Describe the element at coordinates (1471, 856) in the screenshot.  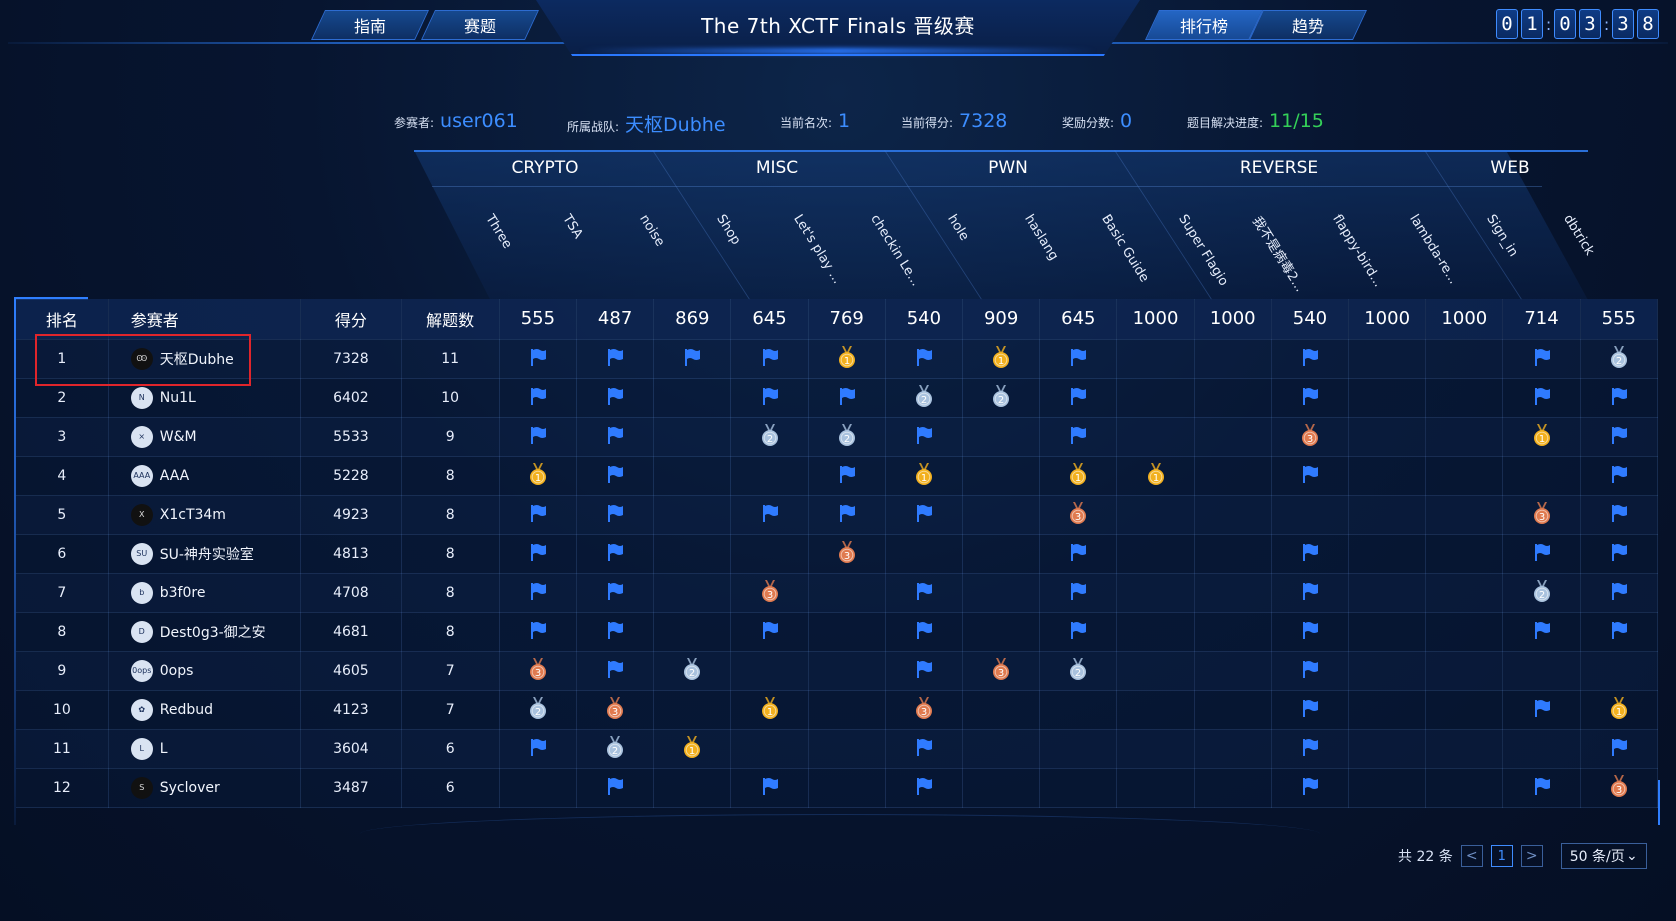
I see `pager-prev-button: <` at that location.